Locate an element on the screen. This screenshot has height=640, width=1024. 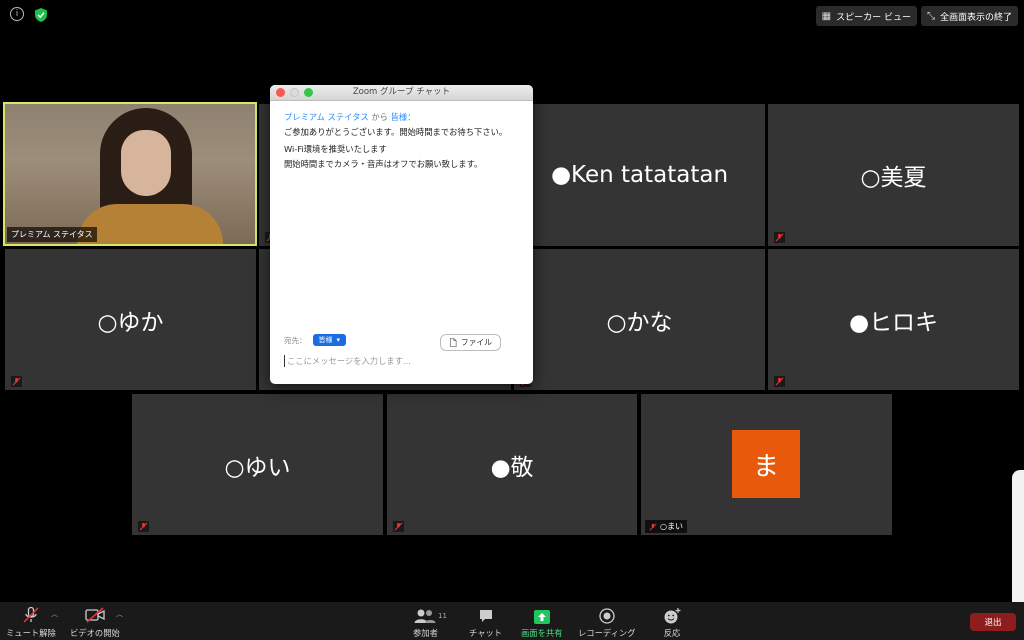
chat-message: Wi-Fi環境を推奨いたします is located at coordinates (335, 149).